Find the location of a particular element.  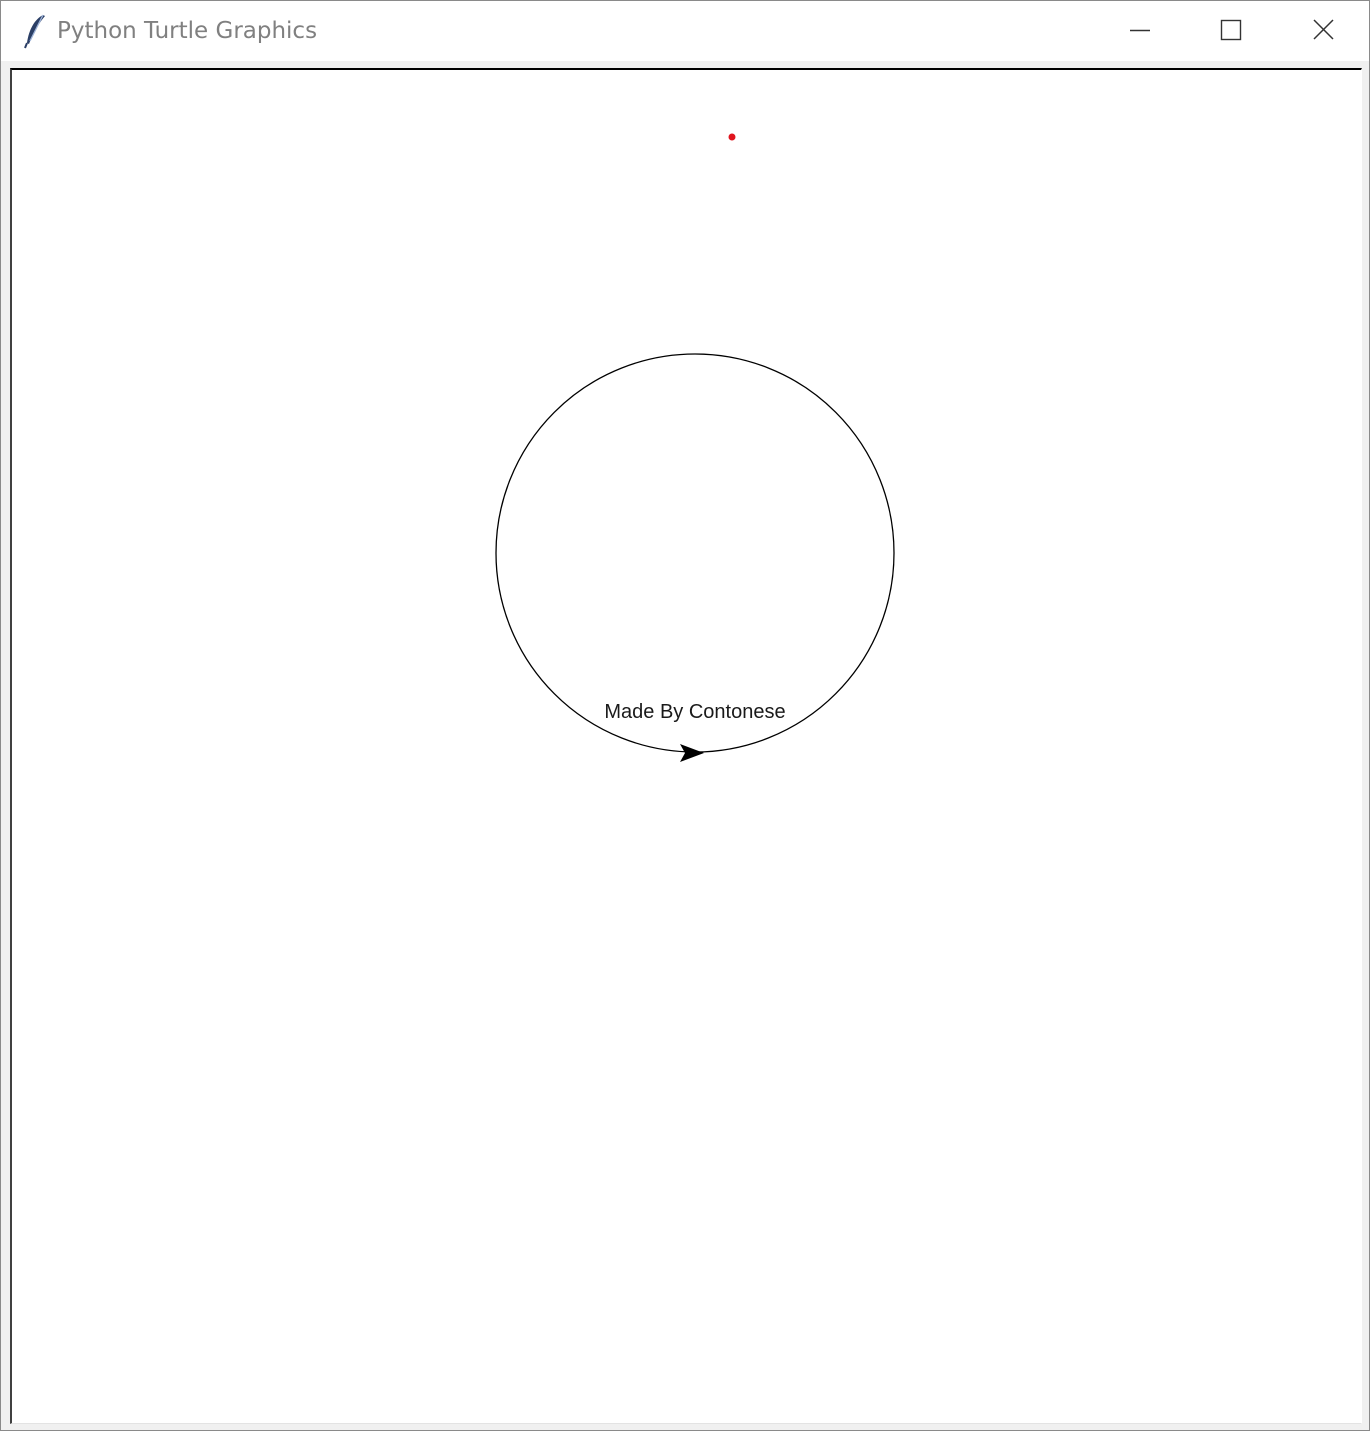

maximize-button is located at coordinates (1231, 31).